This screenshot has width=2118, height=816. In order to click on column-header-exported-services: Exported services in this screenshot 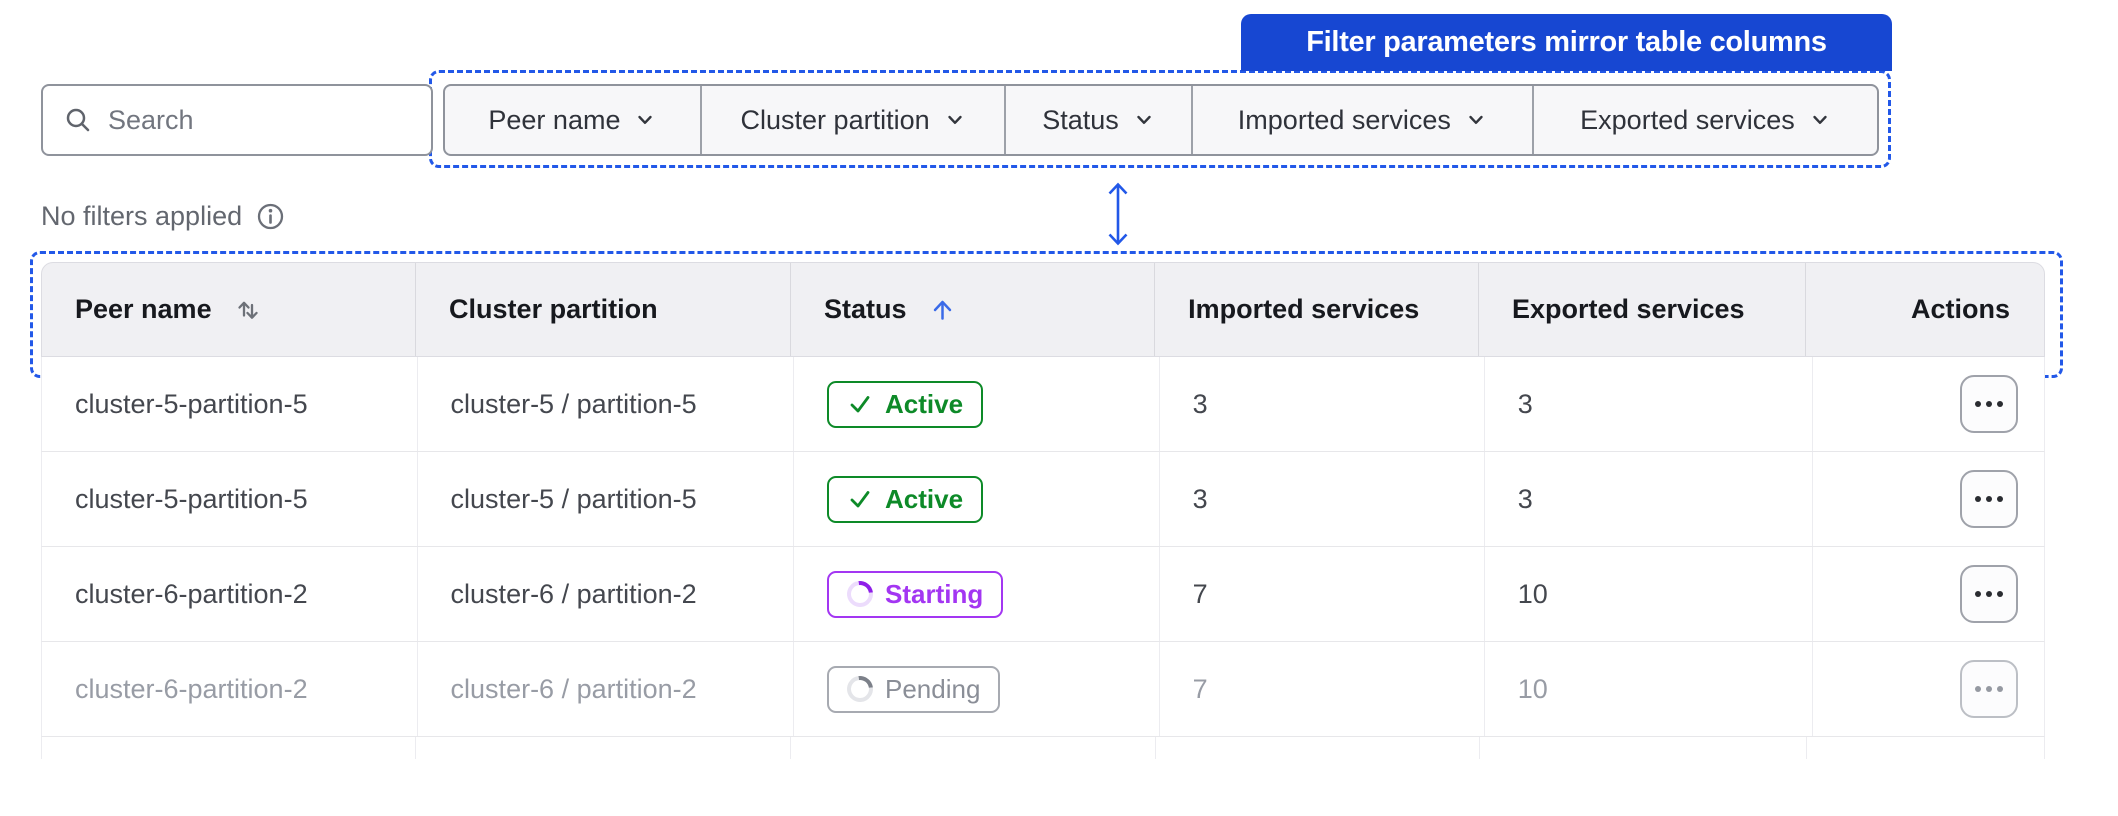, I will do `click(1641, 309)`.